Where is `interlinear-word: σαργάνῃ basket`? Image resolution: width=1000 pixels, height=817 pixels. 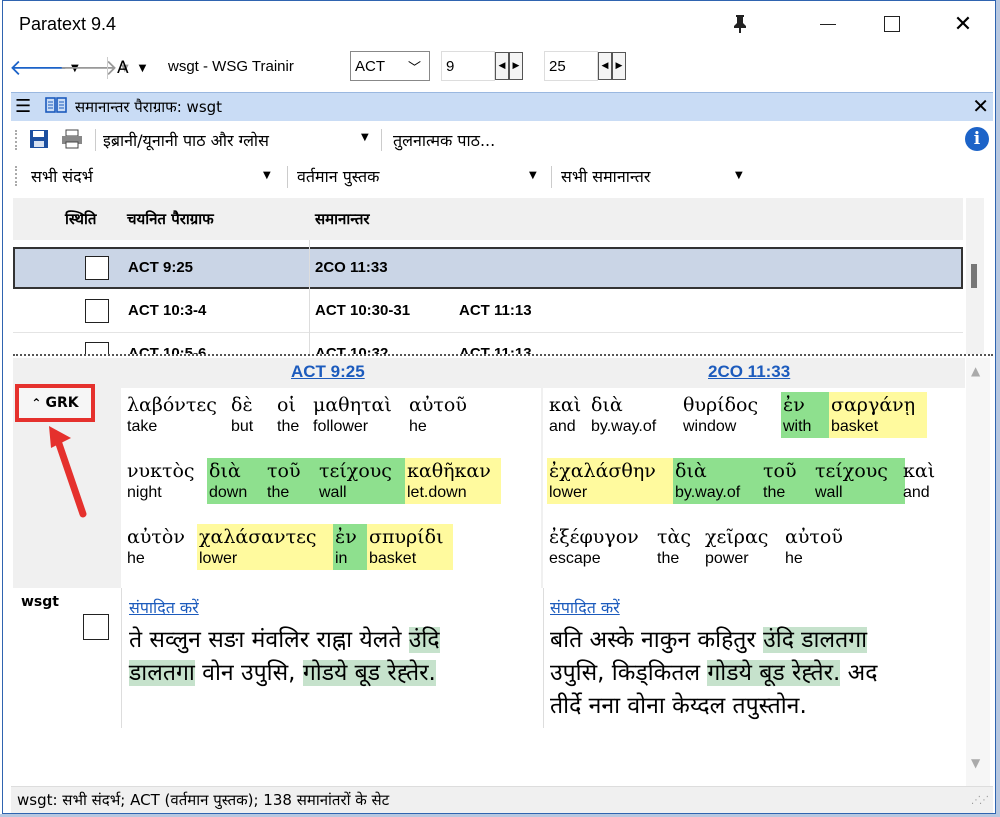
interlinear-word: σαργάνῃ basket is located at coordinates (878, 415).